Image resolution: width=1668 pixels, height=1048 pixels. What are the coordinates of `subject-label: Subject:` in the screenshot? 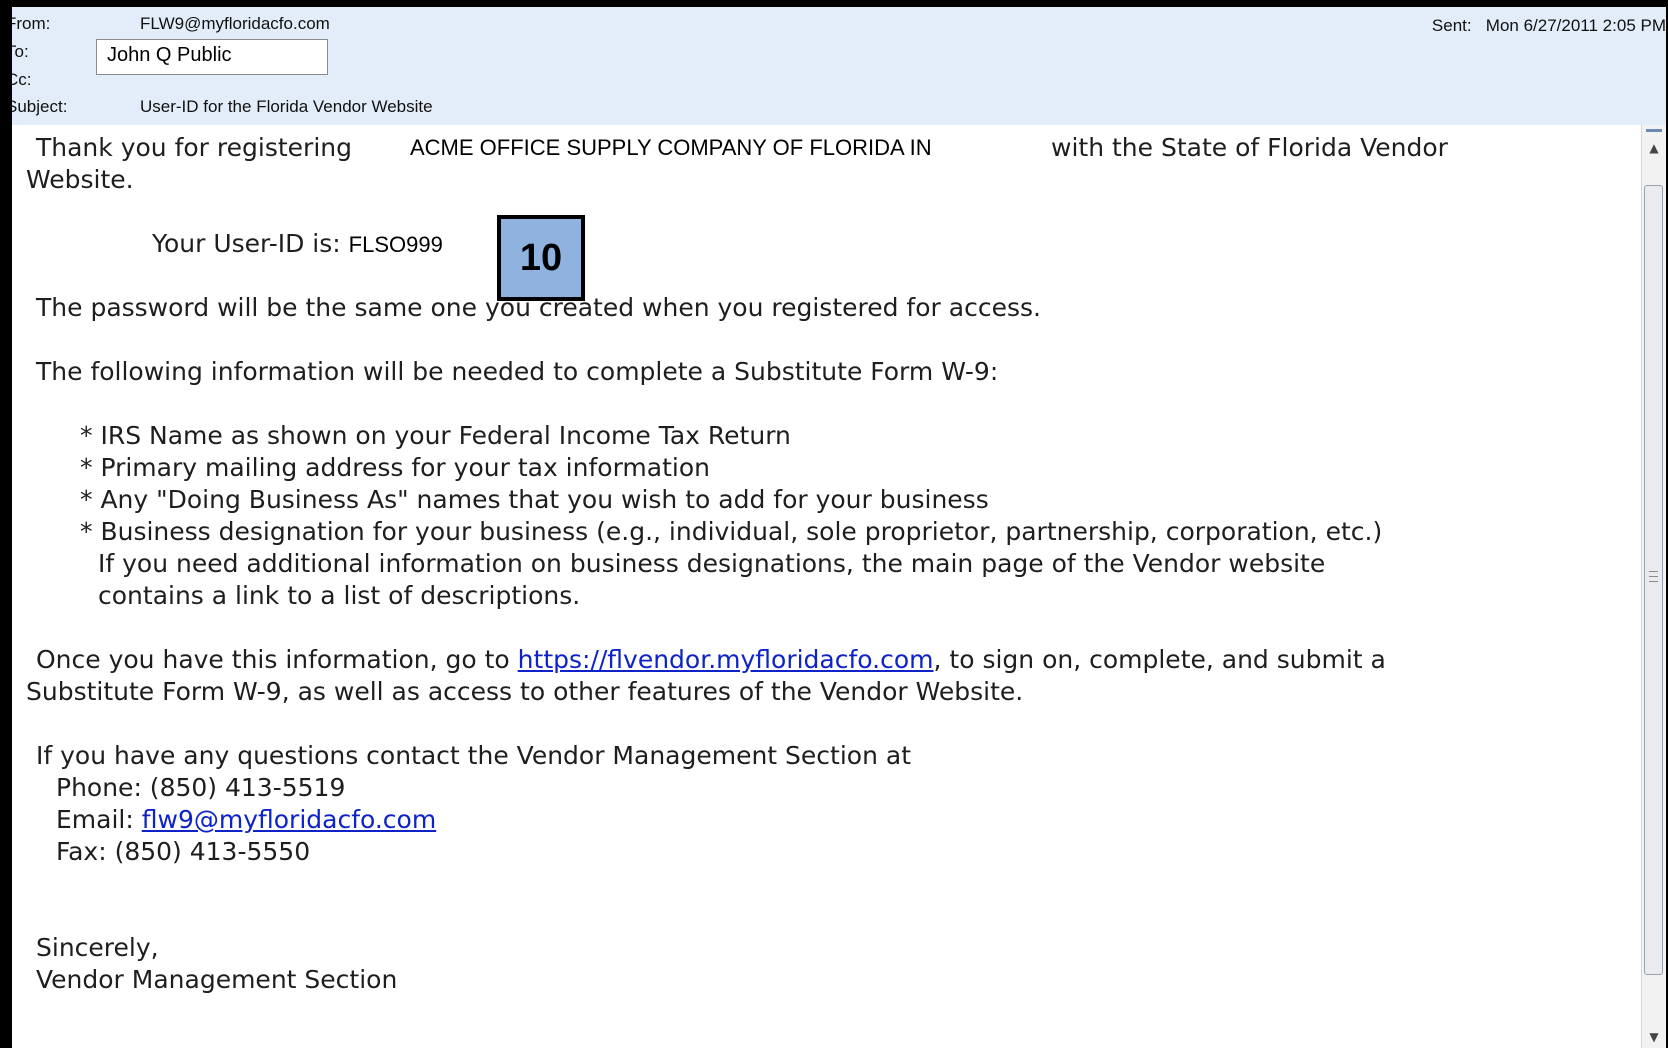 It's located at (37, 106).